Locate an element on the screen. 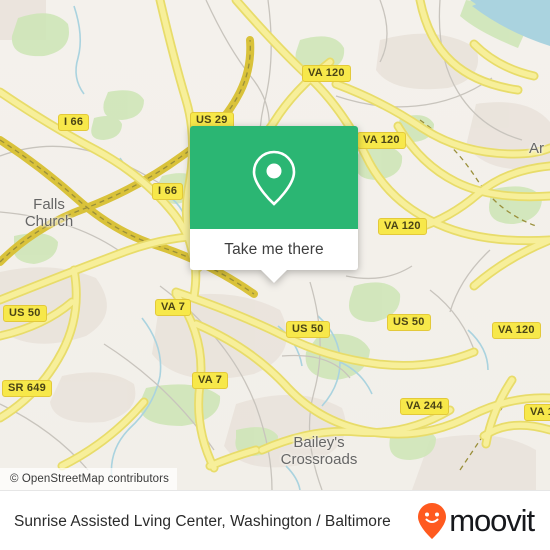 This screenshot has width=550, height=550. place-label: Ar is located at coordinates (536, 148).